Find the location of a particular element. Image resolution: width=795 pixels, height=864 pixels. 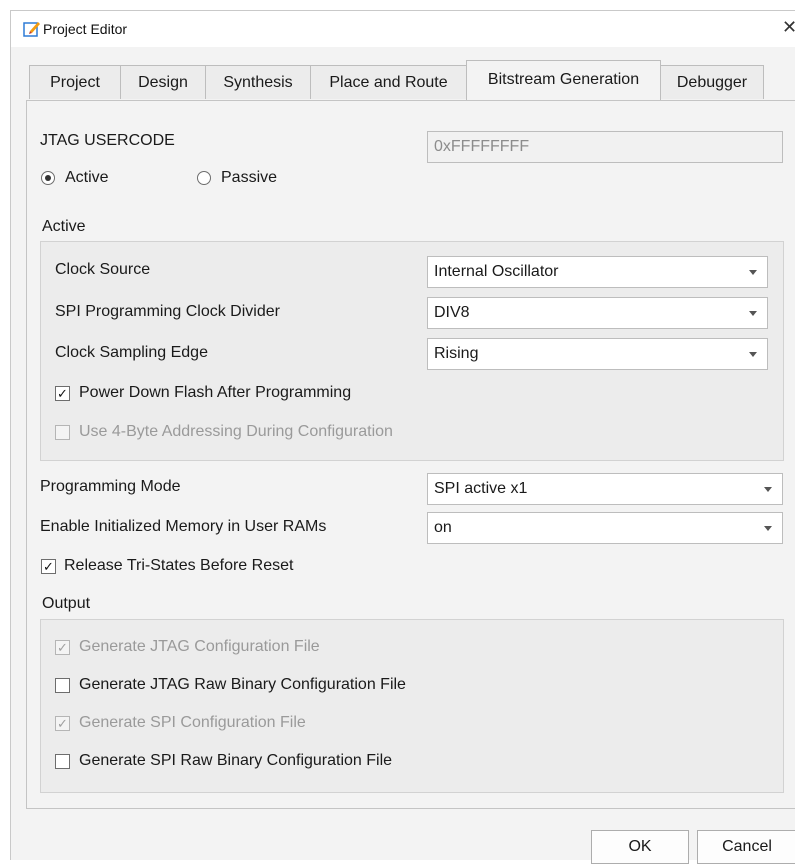

title-bar: Project Editor ✕ is located at coordinates (403, 29).